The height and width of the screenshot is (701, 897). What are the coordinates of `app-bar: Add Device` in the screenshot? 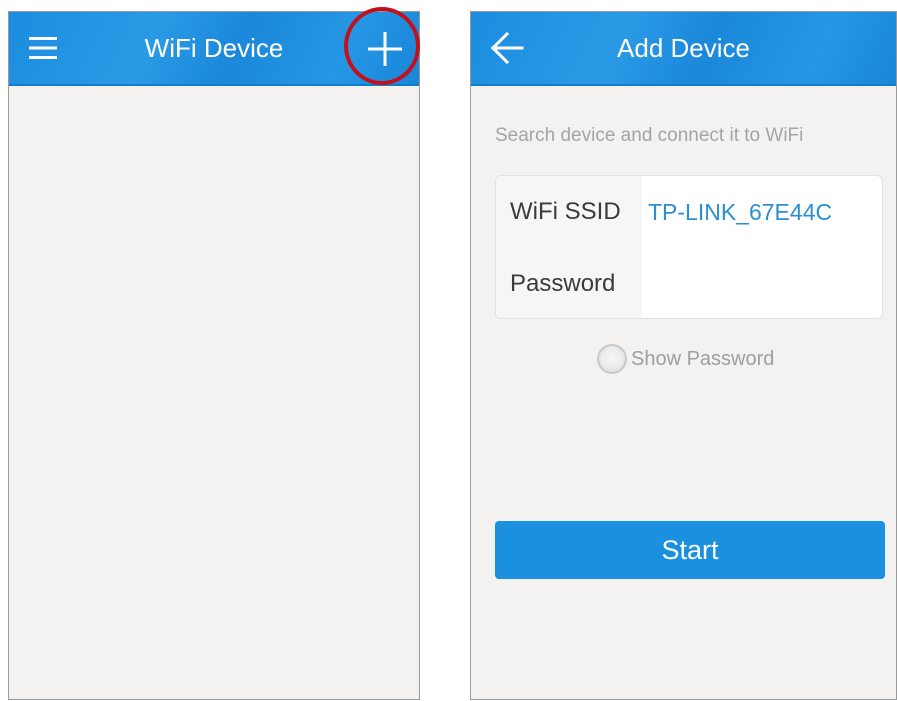 It's located at (683, 49).